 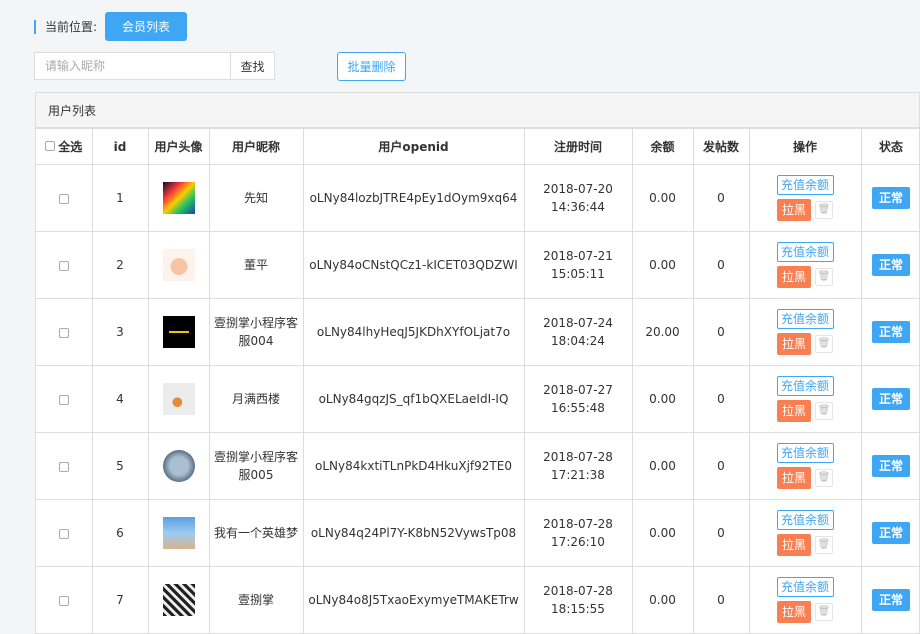 What do you see at coordinates (889, 146) in the screenshot?
I see `column-header-status: 状态` at bounding box center [889, 146].